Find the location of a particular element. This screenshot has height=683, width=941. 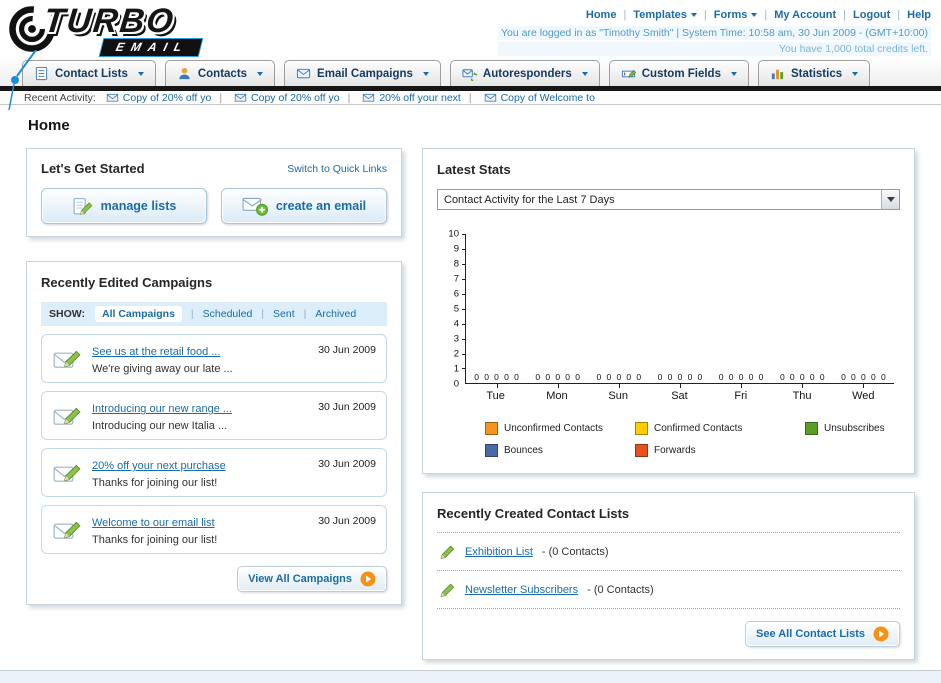

pencil-icon is located at coordinates (447, 551).